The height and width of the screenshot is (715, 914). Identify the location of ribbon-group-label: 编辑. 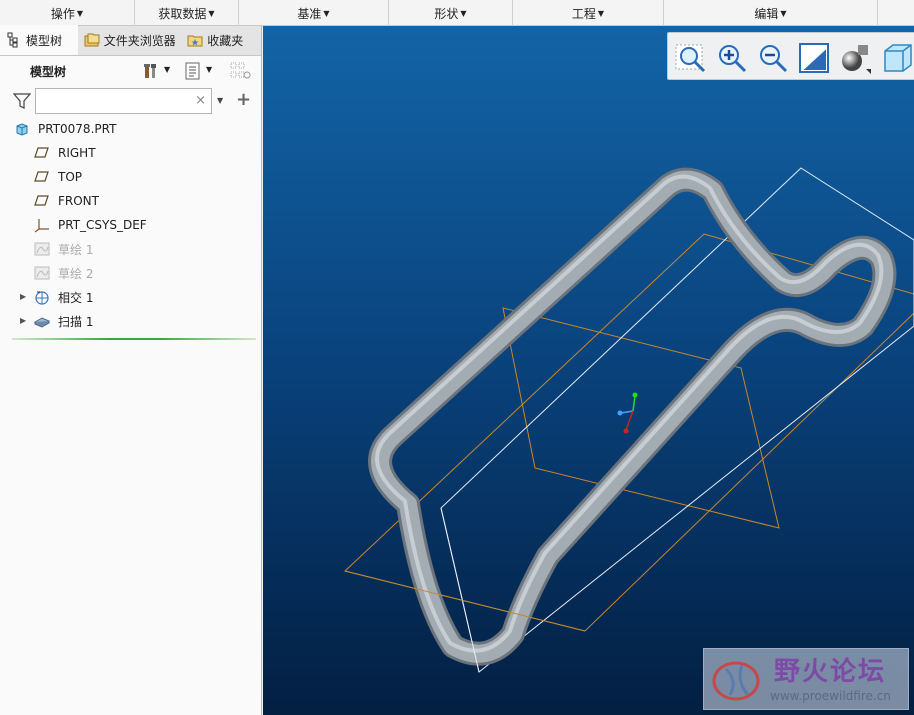
(766, 13).